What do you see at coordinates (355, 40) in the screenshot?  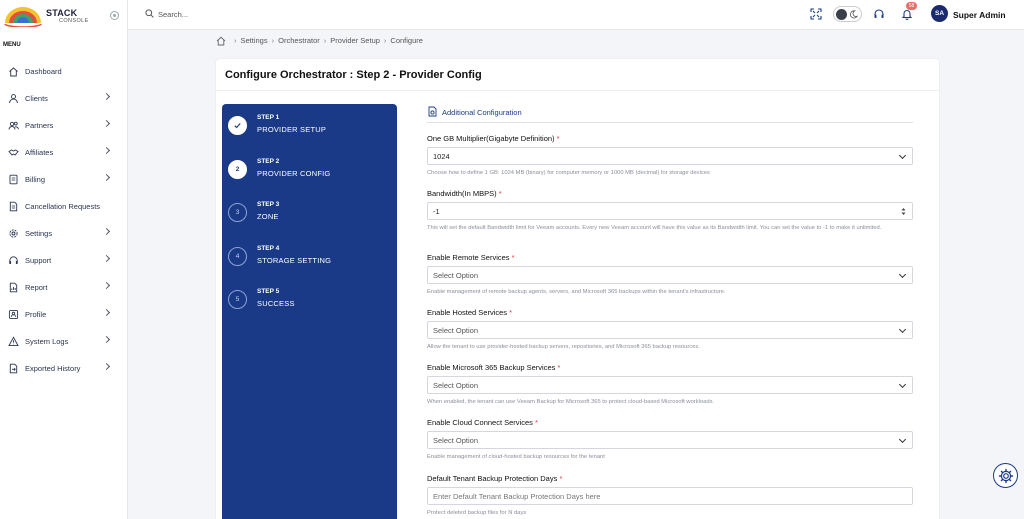 I see `breadcrumb-provider-setup: Provider Setup` at bounding box center [355, 40].